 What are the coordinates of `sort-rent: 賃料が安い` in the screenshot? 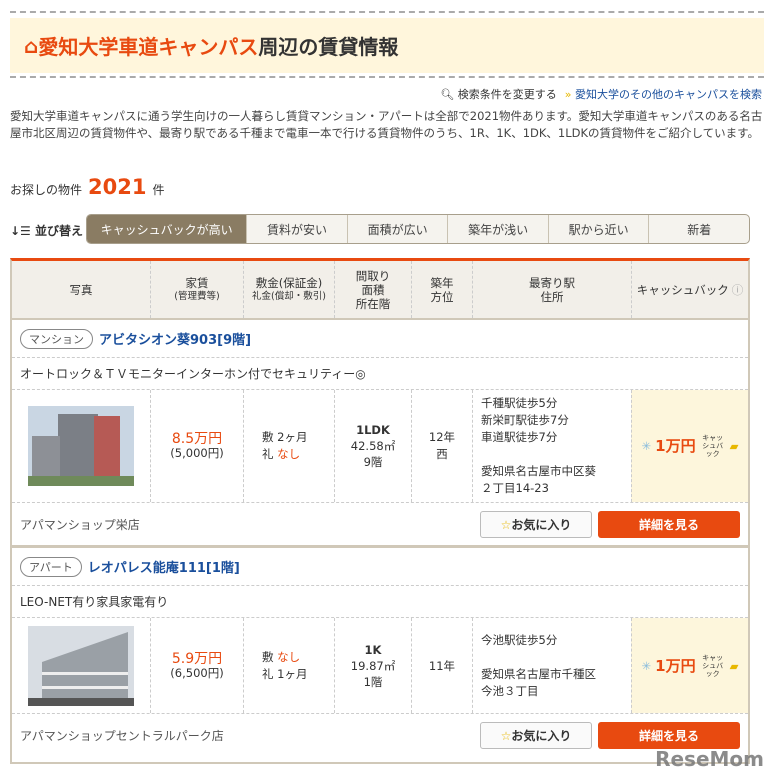 It's located at (296, 229).